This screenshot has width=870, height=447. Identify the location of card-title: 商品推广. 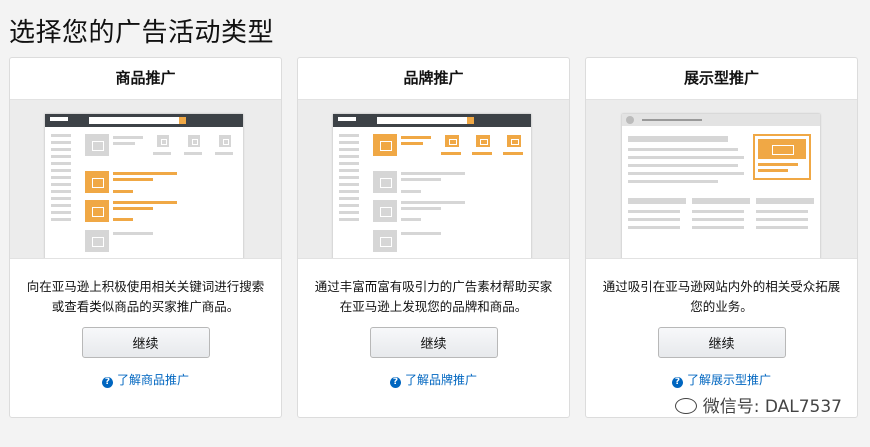
(145, 78).